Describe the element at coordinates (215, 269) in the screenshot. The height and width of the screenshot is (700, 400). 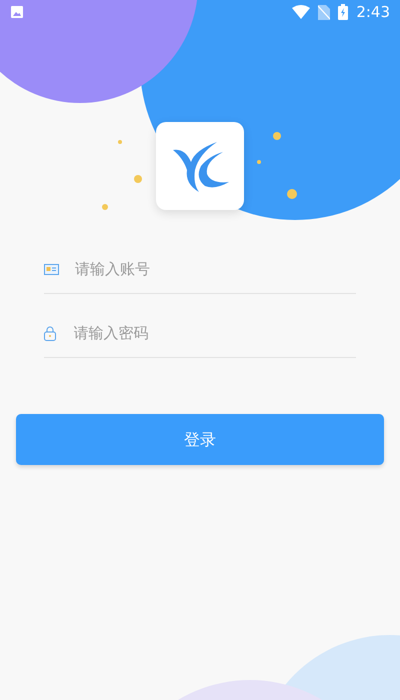
I see `input-field: 请输入账号` at that location.